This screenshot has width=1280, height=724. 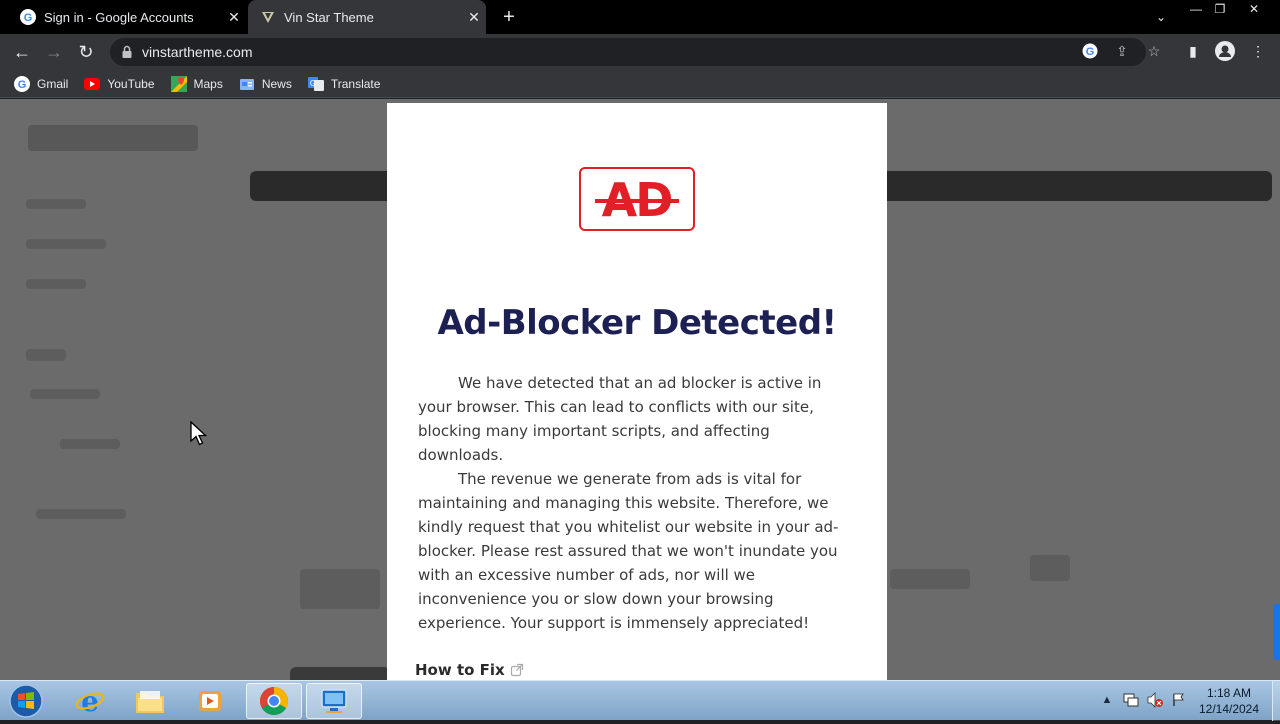 I want to click on url-text: vinstartheme.com, so click(x=197, y=52).